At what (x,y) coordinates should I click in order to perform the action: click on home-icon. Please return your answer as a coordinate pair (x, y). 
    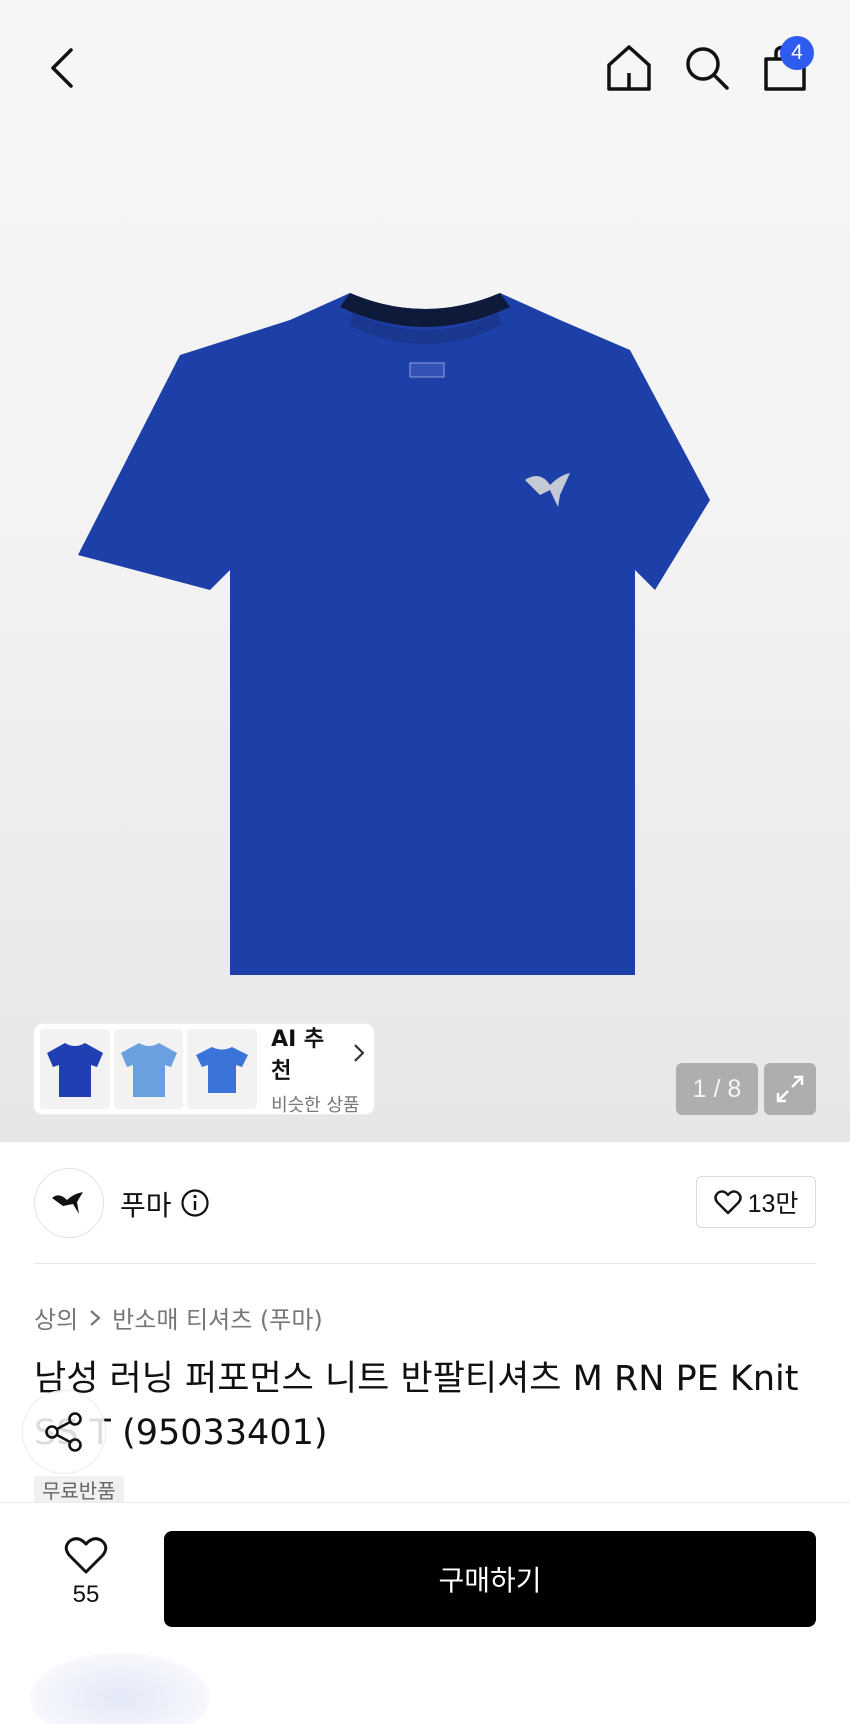
    Looking at the image, I should click on (629, 68).